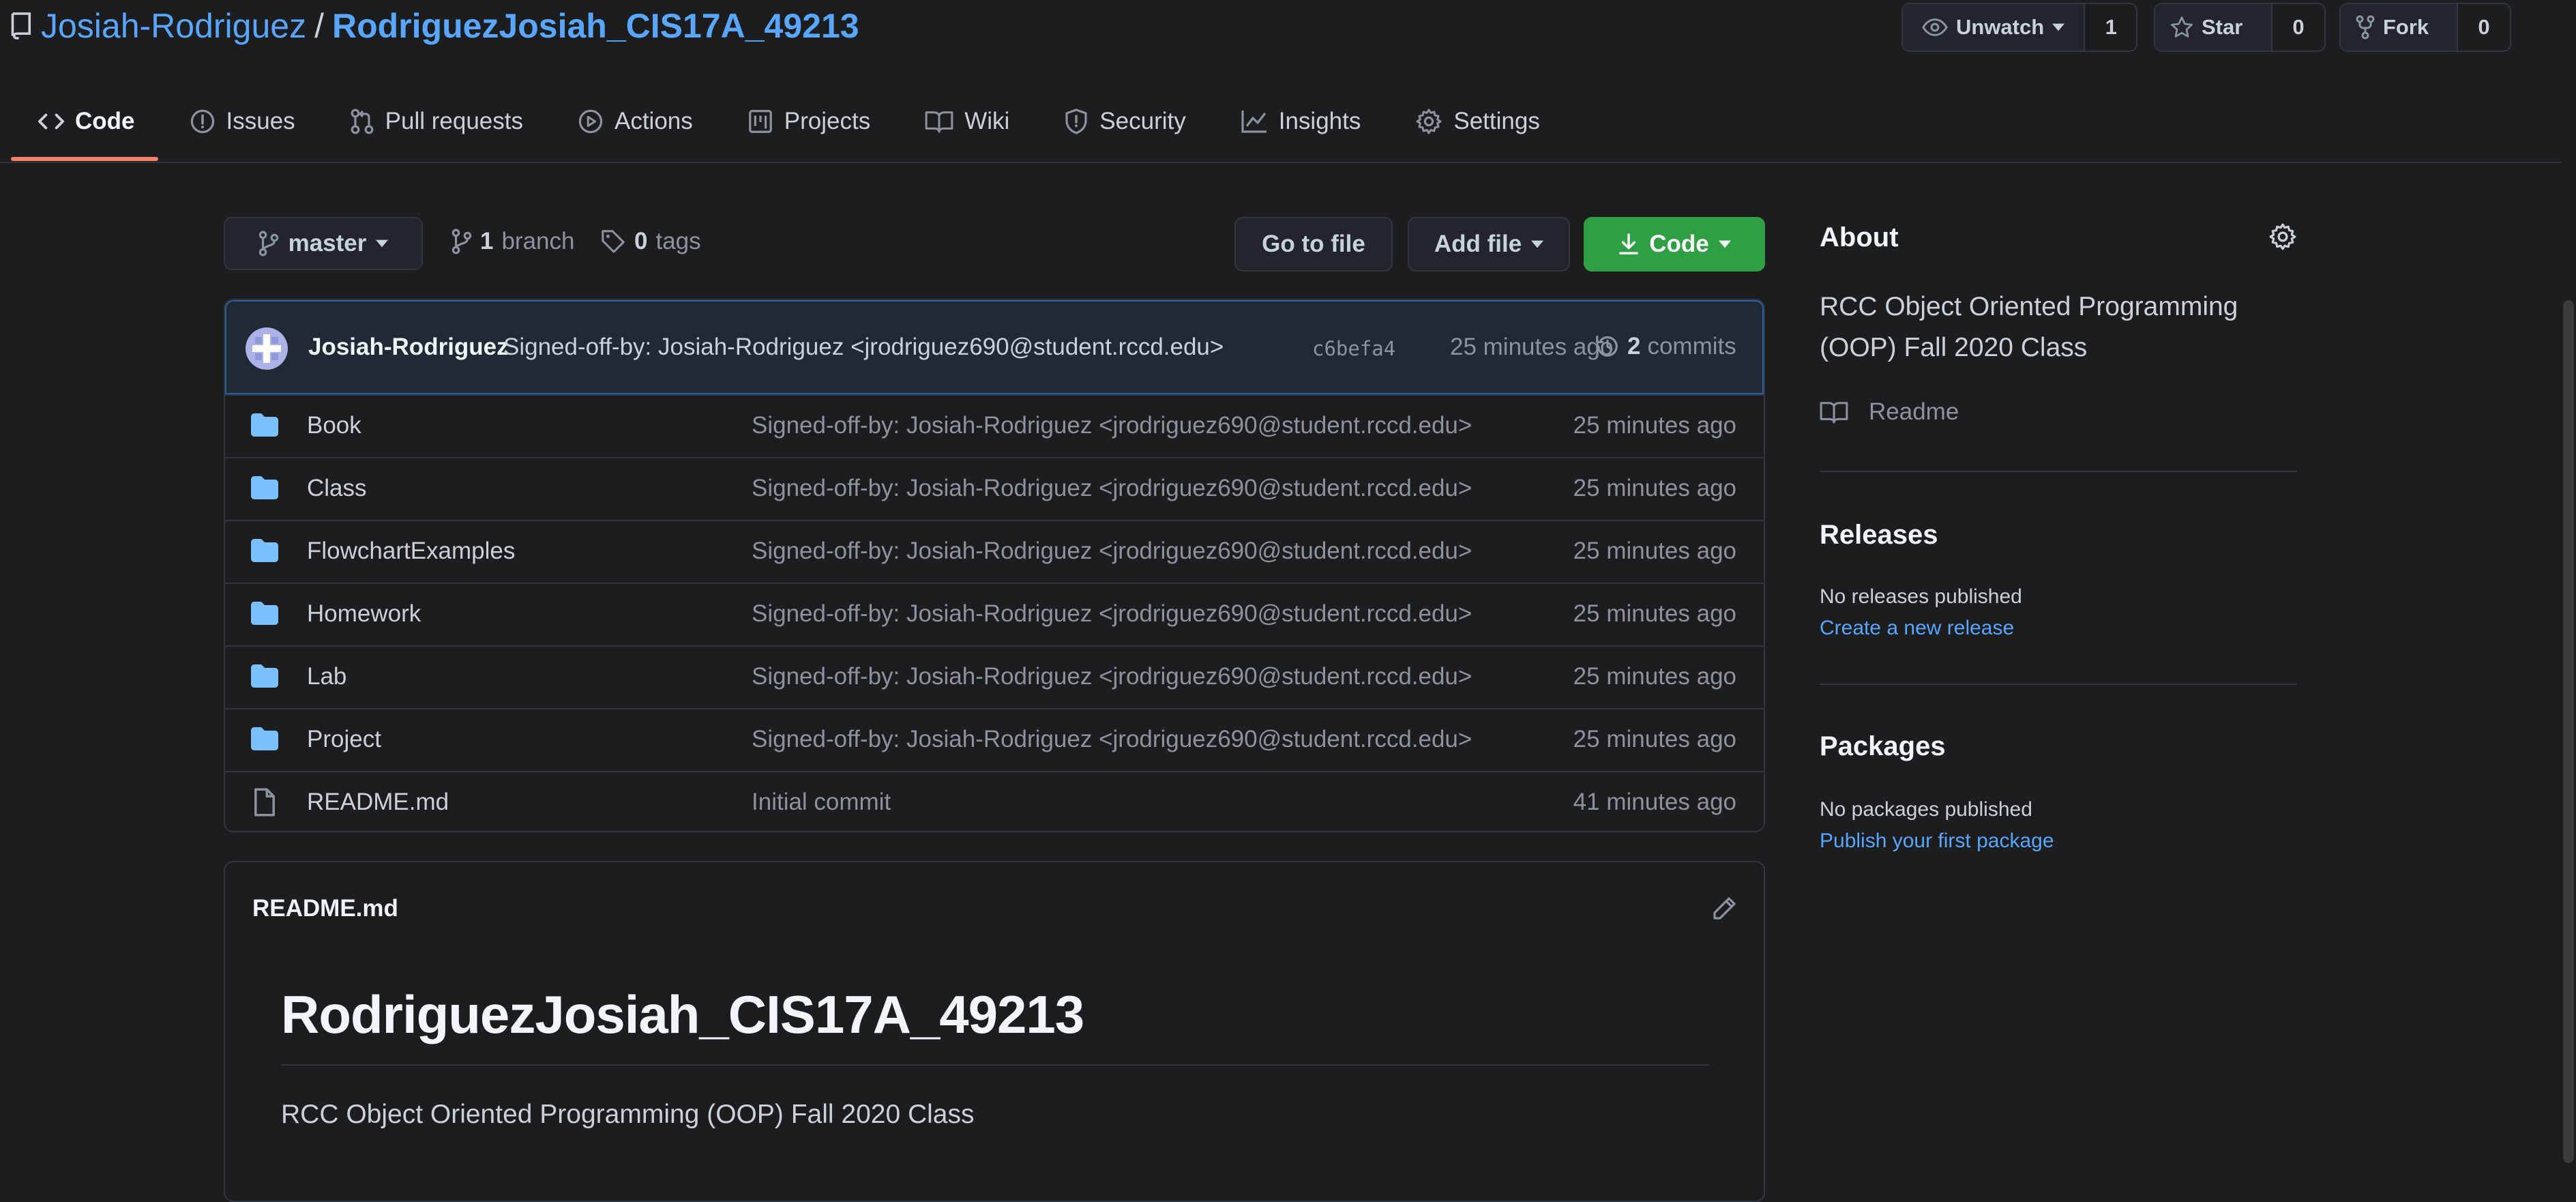 Image resolution: width=2576 pixels, height=1202 pixels. What do you see at coordinates (2297, 27) in the screenshot?
I see `star-count: 0` at bounding box center [2297, 27].